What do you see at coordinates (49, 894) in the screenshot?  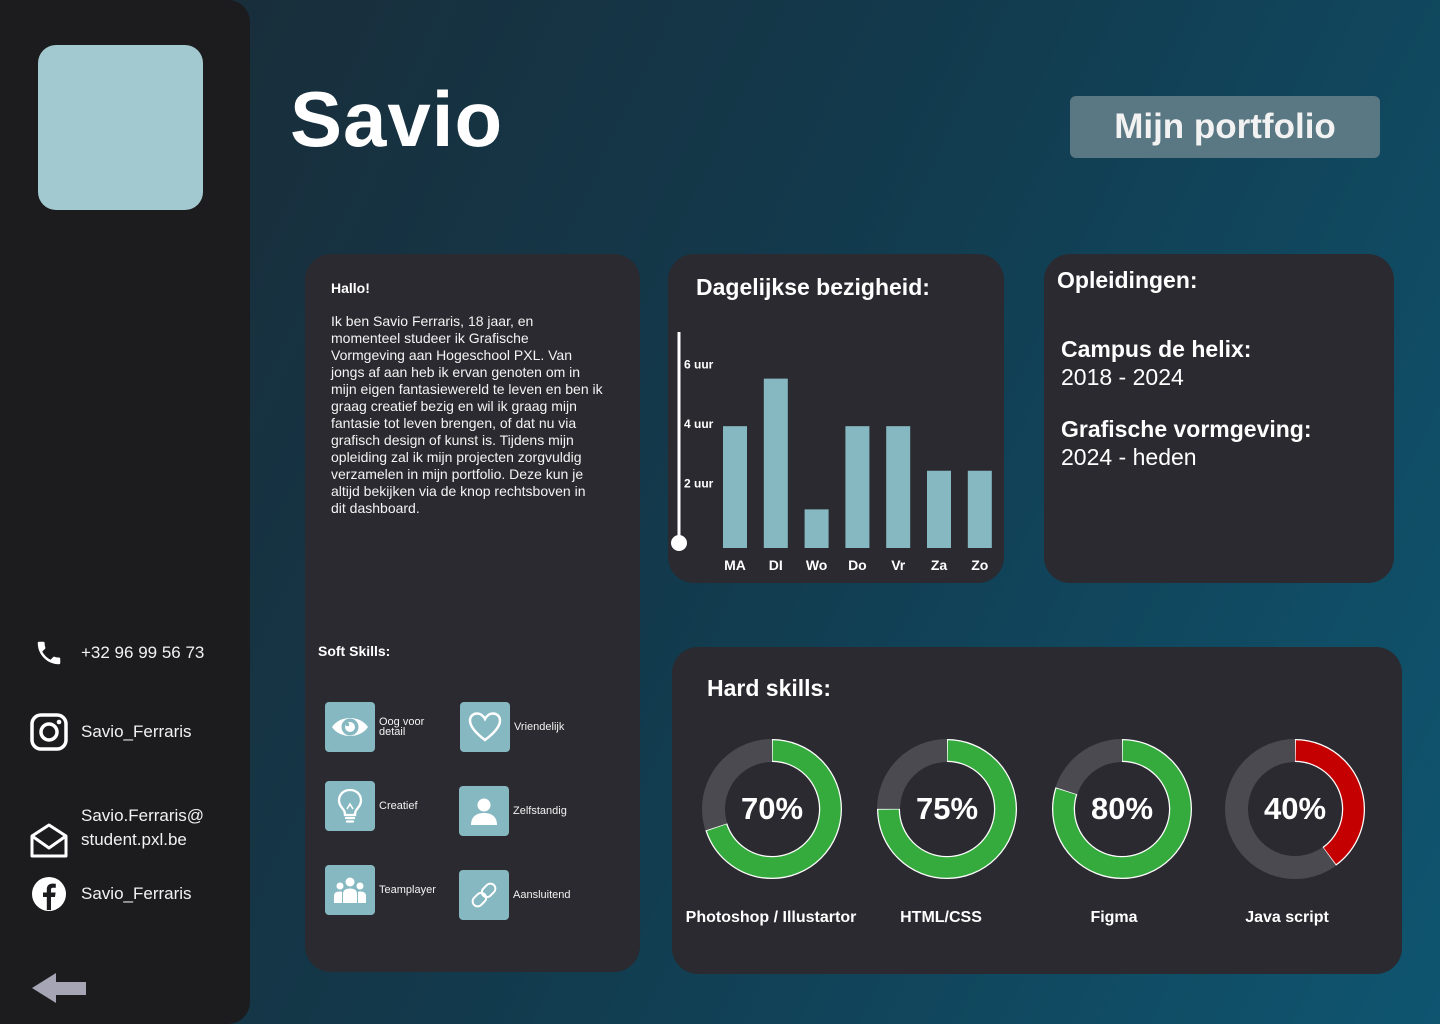 I see `facebook-icon` at bounding box center [49, 894].